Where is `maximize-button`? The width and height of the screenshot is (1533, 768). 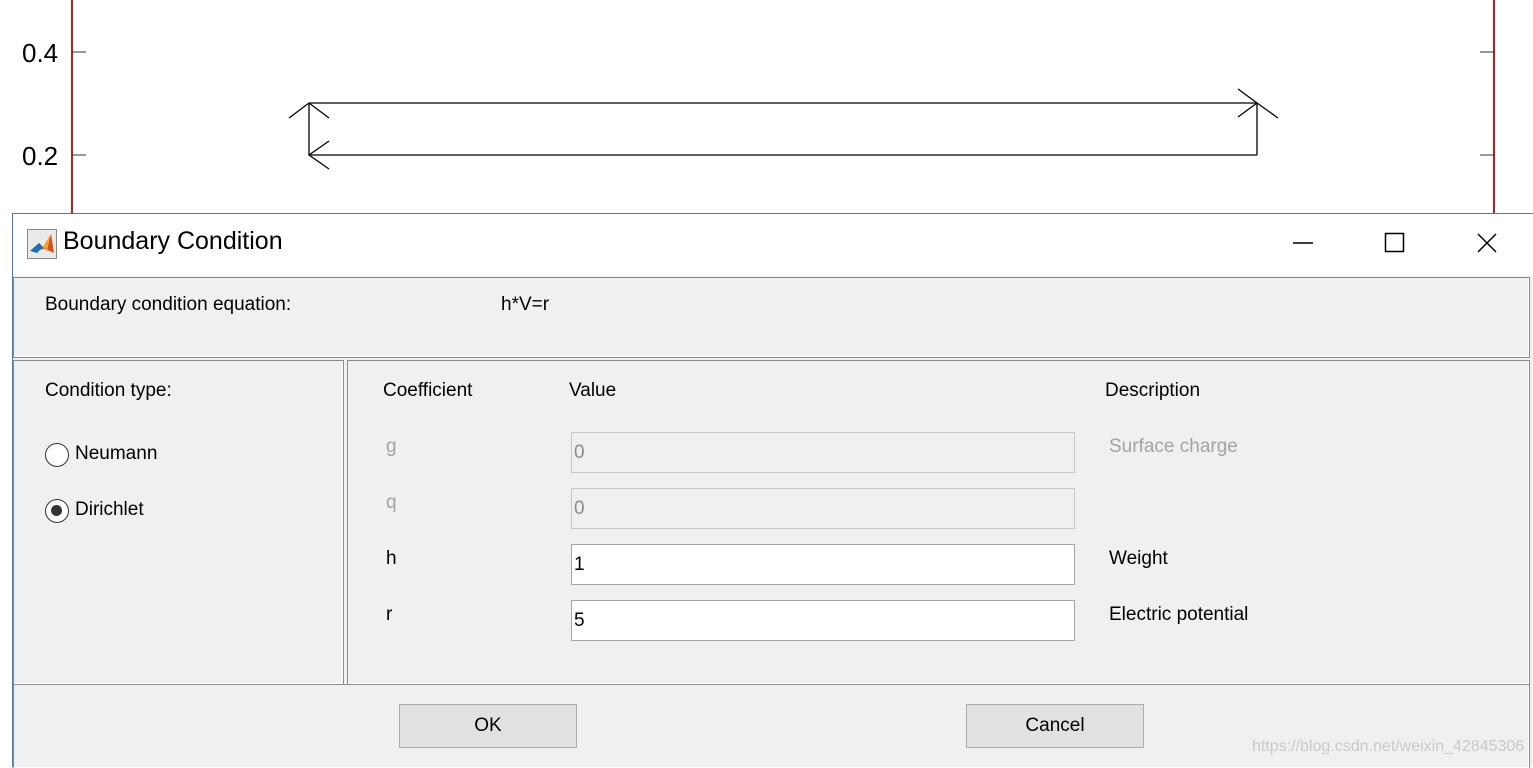
maximize-button is located at coordinates (1395, 243).